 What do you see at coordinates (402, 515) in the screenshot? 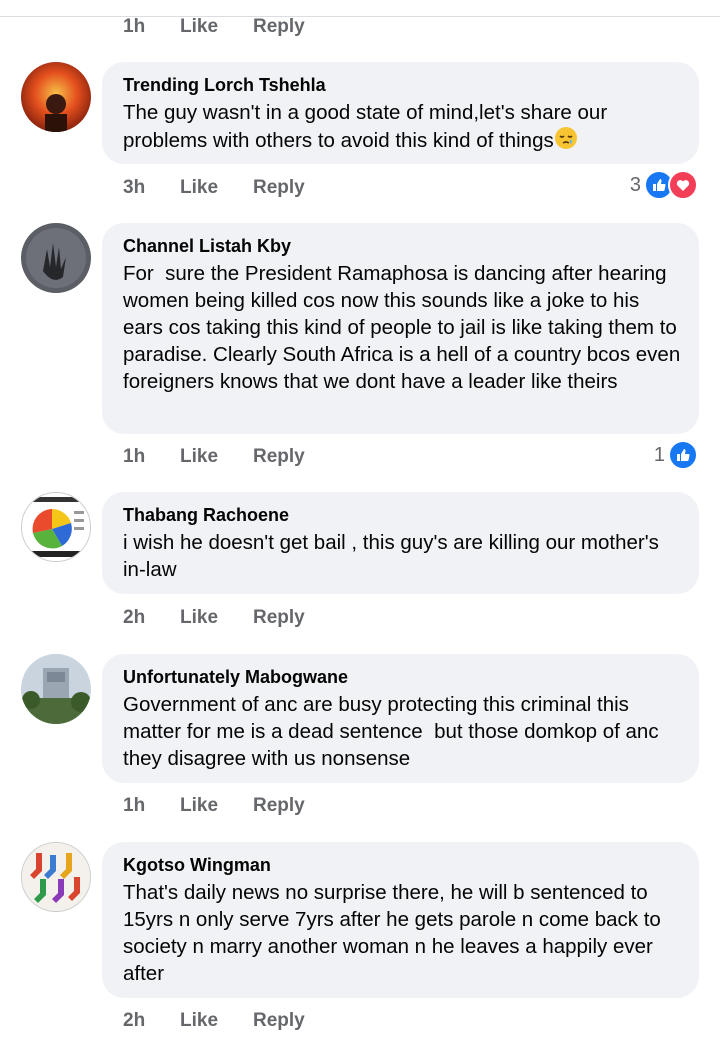
I see `comment-author: Thabang Rachoene` at bounding box center [402, 515].